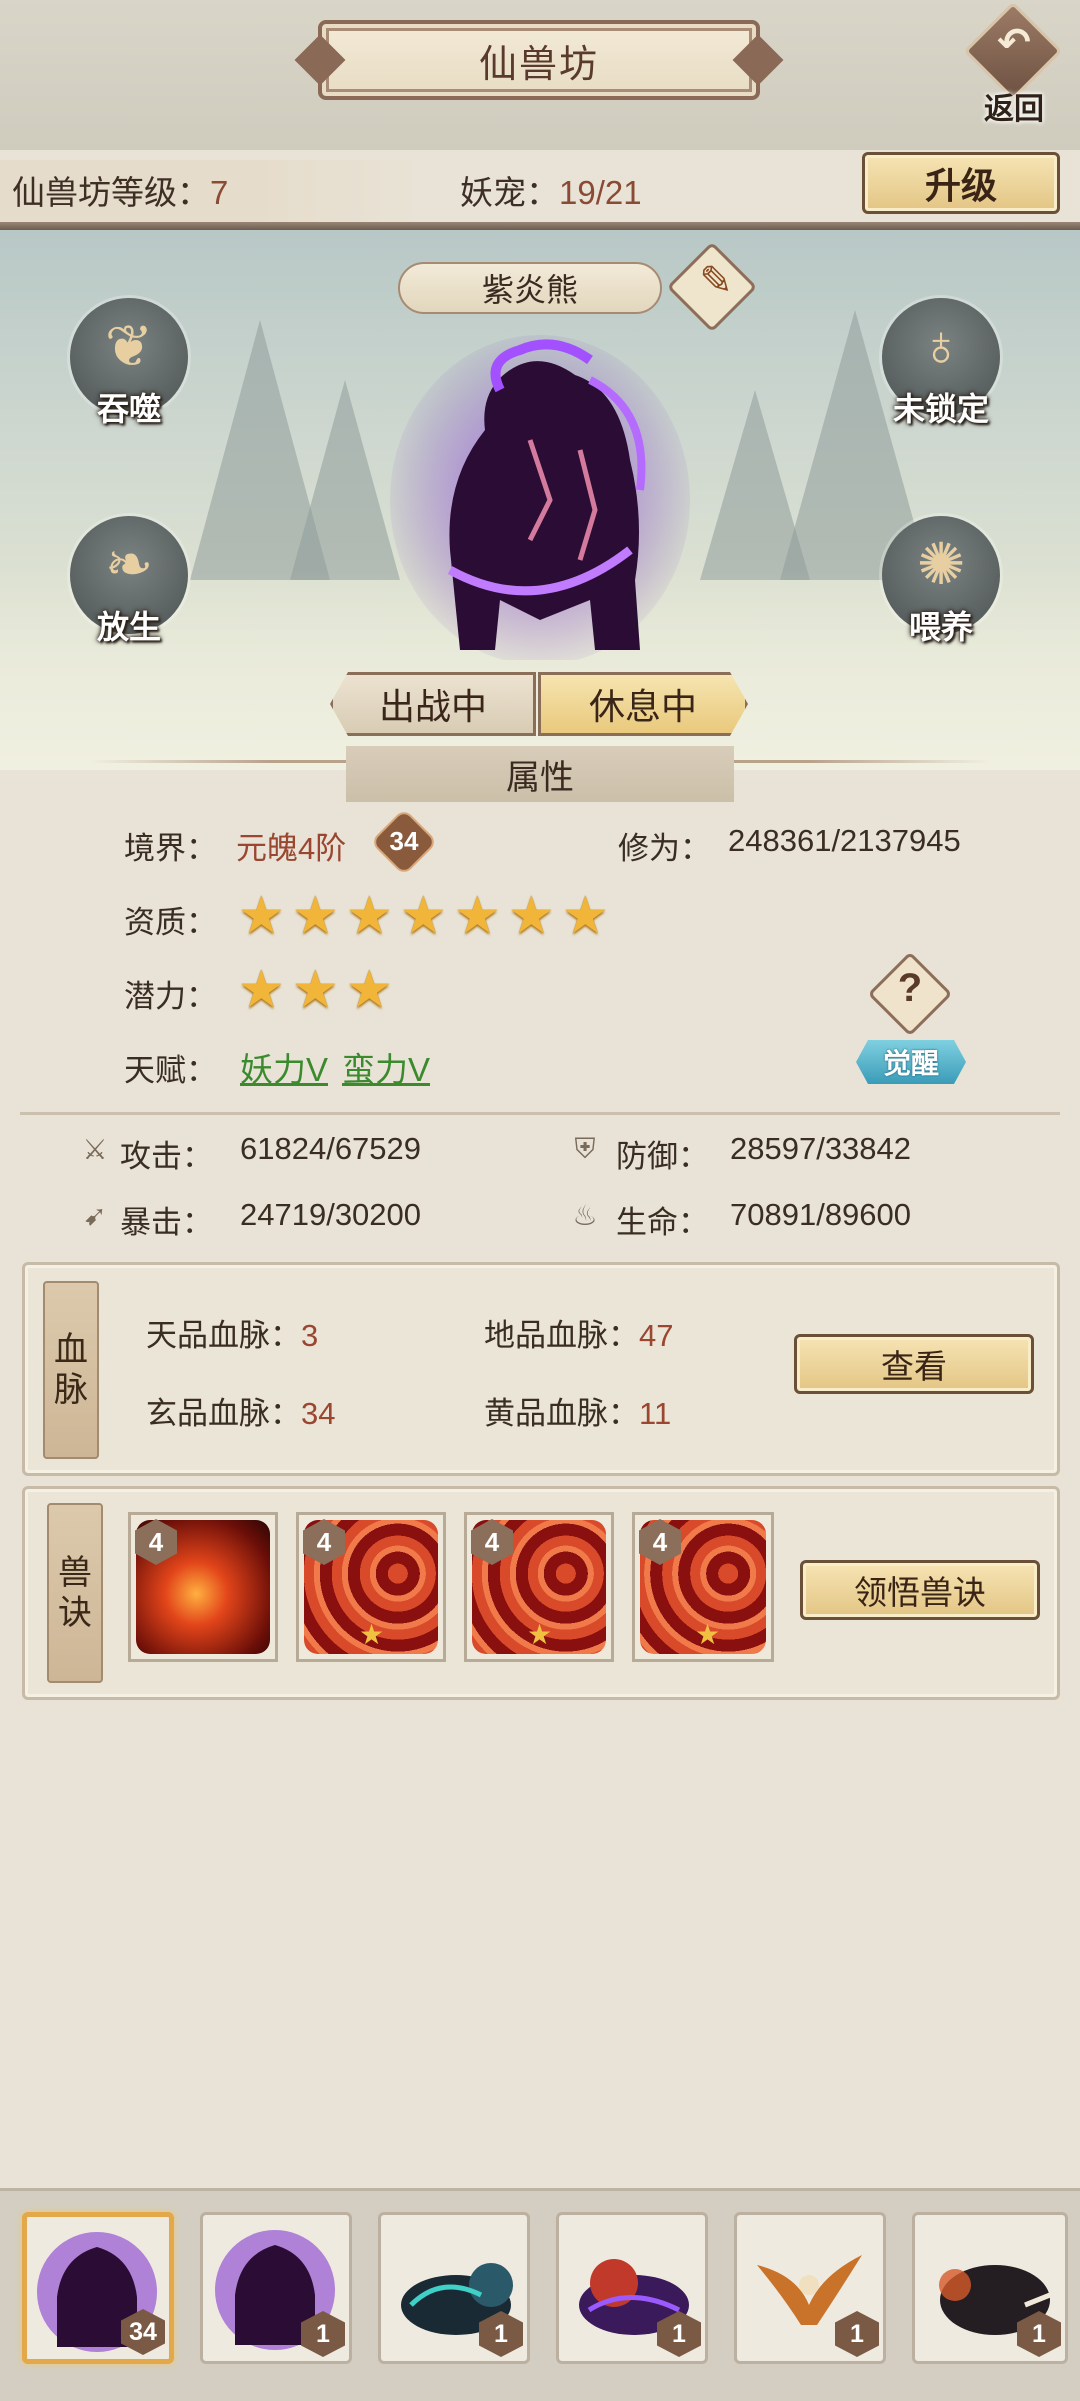  I want to click on earth-bloodline: 地品血脉：47, so click(578, 1332).